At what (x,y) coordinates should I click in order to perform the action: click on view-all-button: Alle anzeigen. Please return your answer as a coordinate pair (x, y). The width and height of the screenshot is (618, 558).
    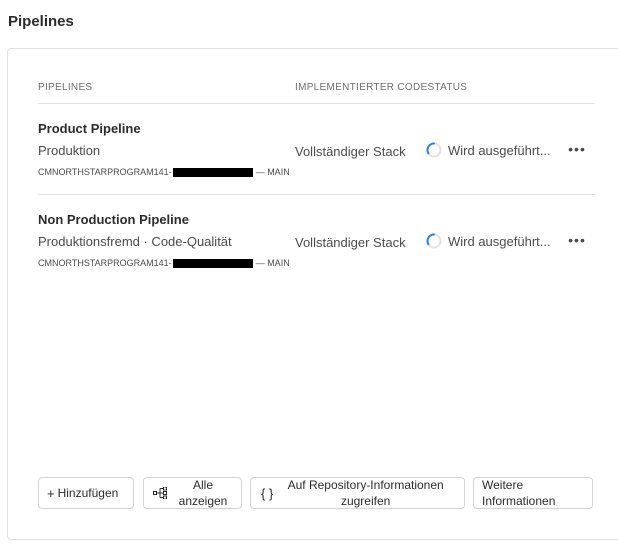
    Looking at the image, I should click on (192, 493).